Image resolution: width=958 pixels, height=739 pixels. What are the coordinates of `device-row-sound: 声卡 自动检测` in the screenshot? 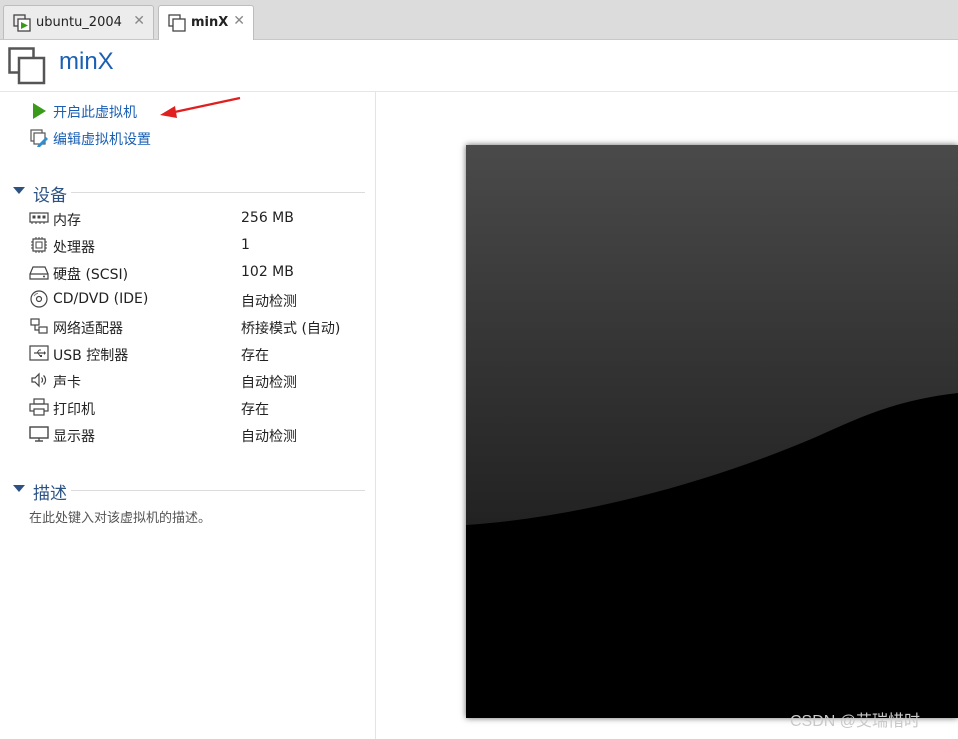 It's located at (199, 381).